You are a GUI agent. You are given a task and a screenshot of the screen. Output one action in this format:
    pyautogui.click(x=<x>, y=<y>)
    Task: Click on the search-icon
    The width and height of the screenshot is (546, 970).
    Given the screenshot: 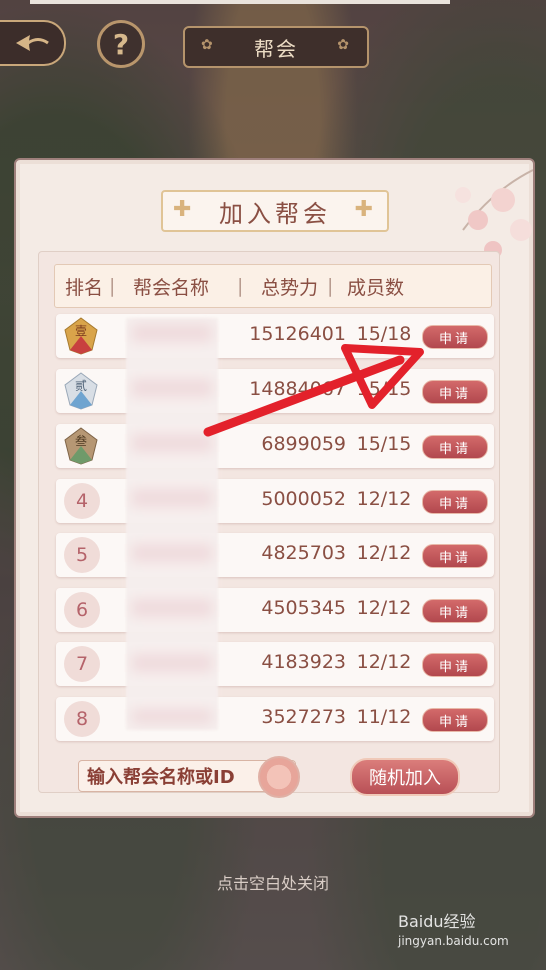 What is the action you would take?
    pyautogui.click(x=279, y=777)
    